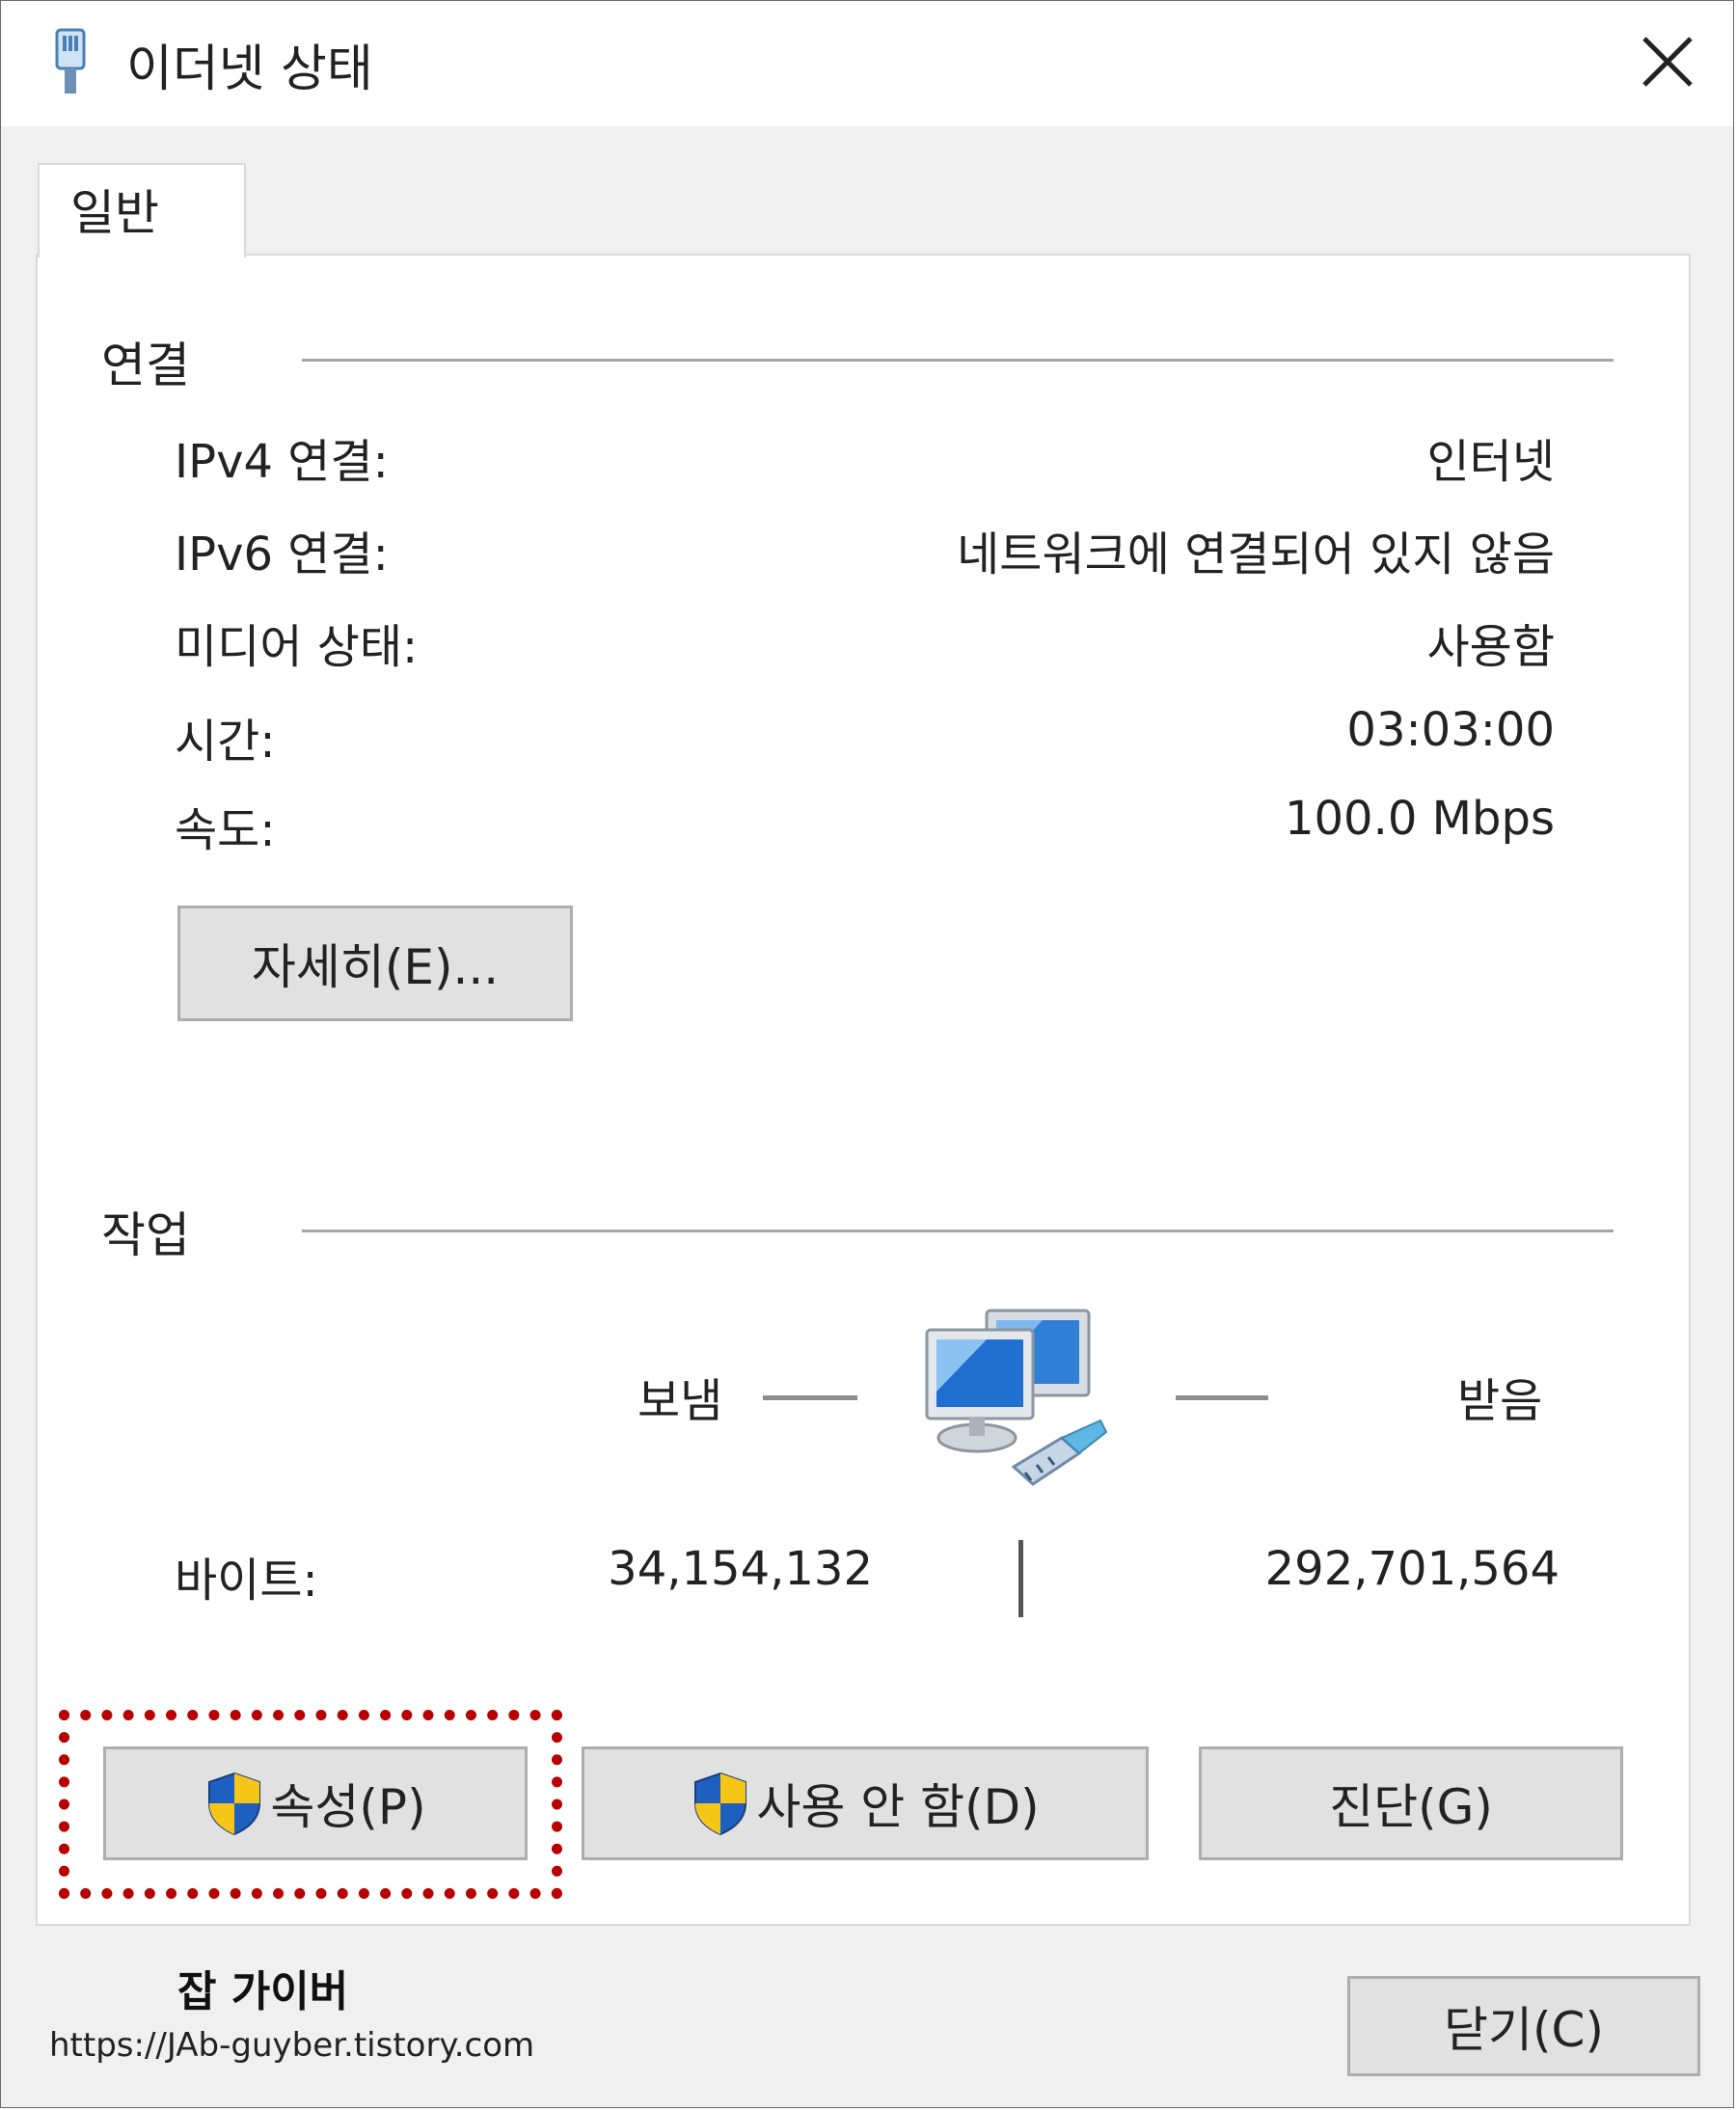 This screenshot has width=1736, height=2110. I want to click on title-bar: 이더넷 상태, so click(867, 64).